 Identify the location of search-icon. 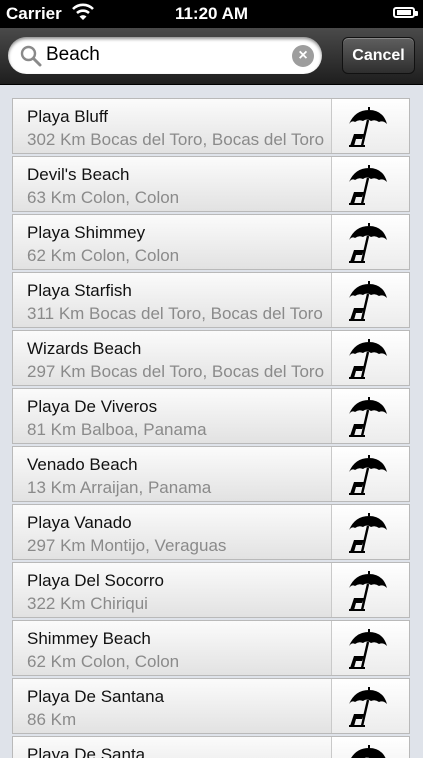
(31, 58).